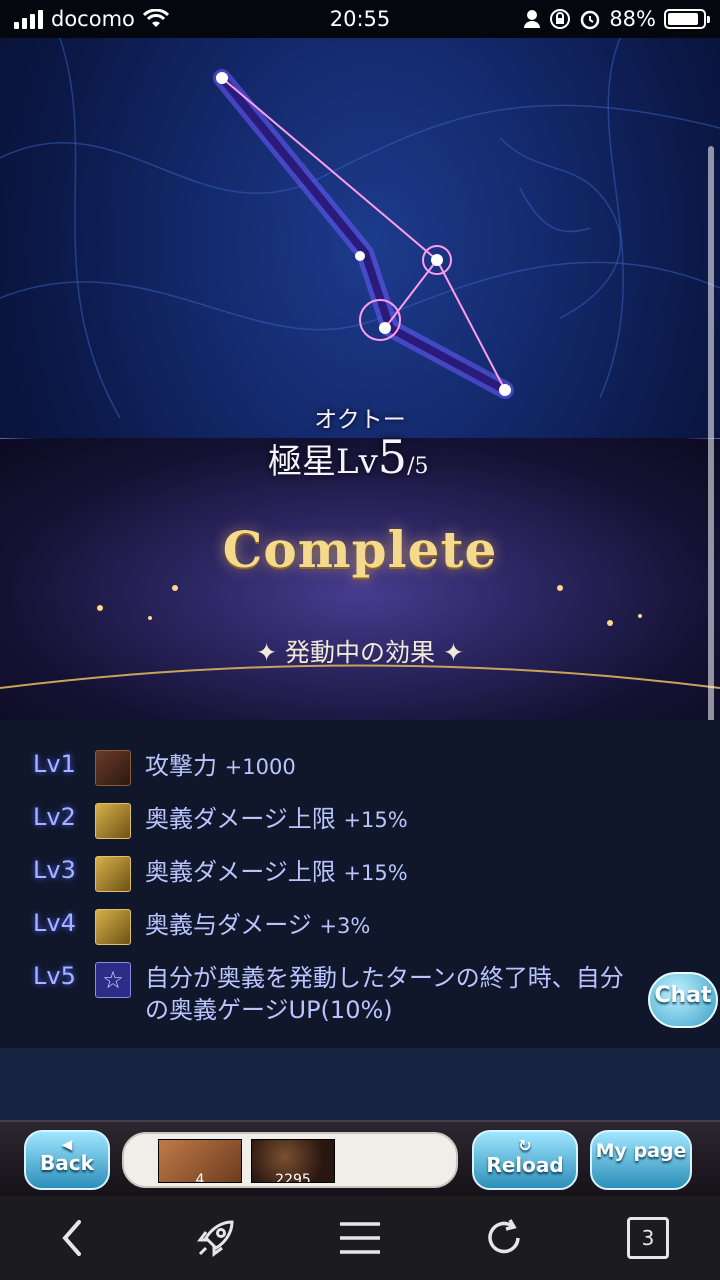  I want to click on ougi-damage-icon, so click(113, 927).